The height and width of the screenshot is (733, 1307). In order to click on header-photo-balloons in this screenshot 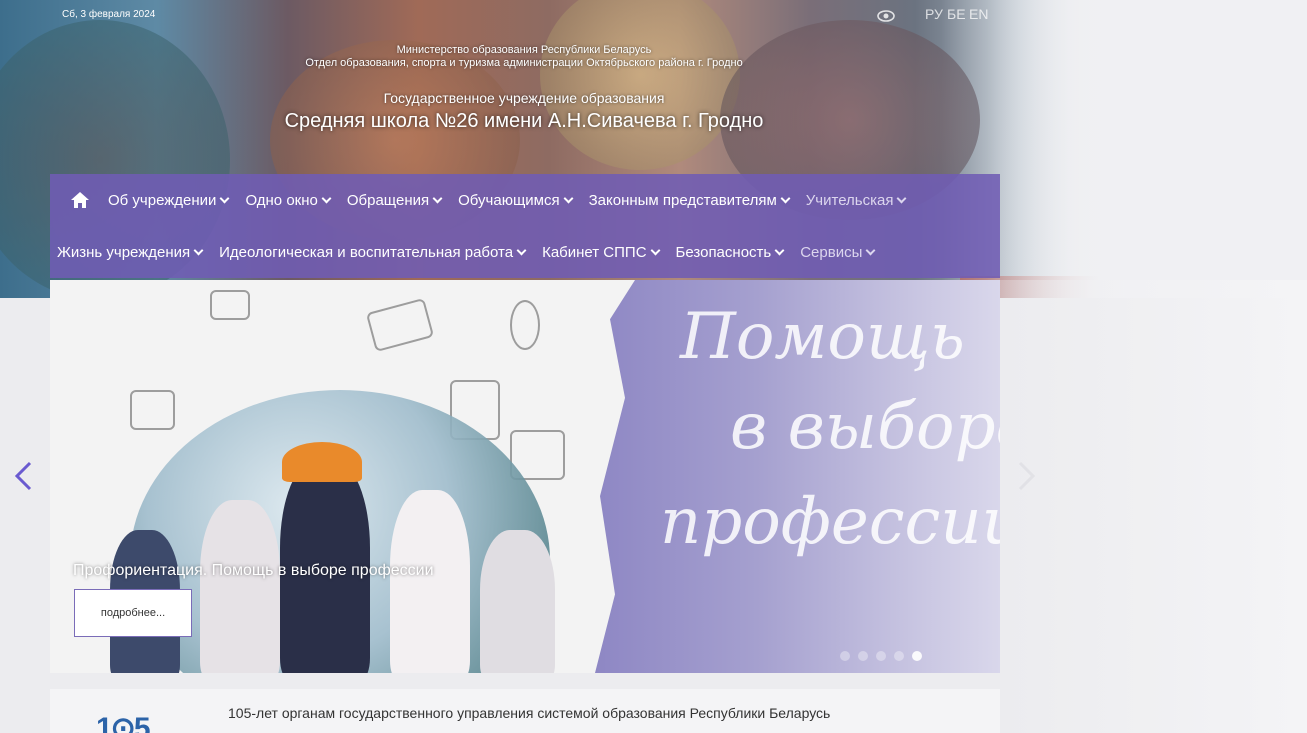, I will do `click(640, 85)`.